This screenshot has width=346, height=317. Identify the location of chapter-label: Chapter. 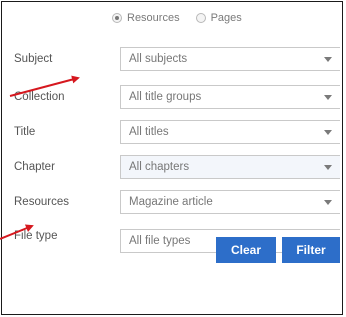
(34, 167).